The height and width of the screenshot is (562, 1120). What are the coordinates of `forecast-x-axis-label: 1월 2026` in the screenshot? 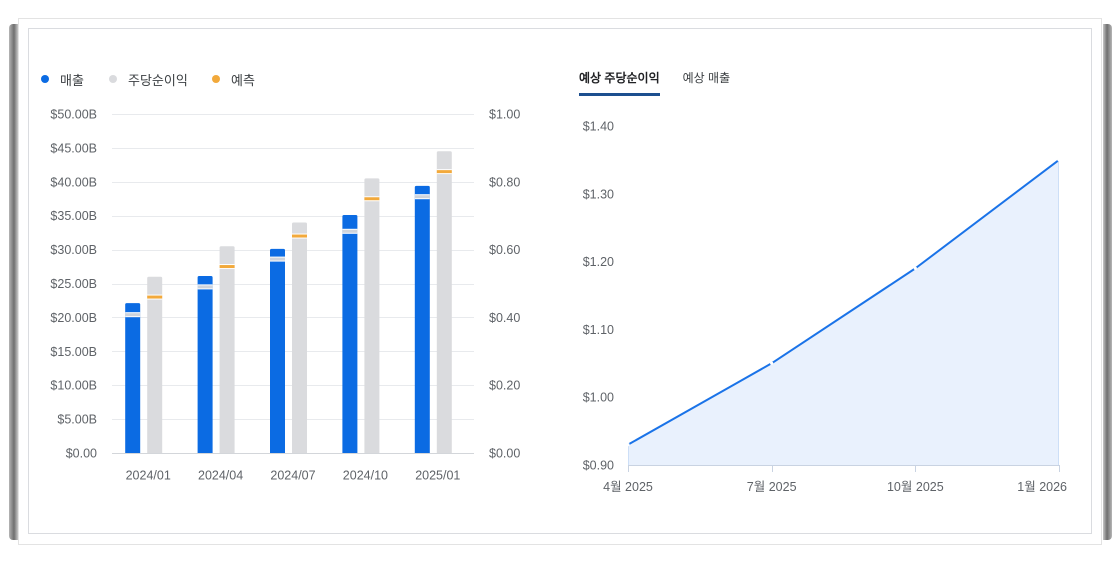 It's located at (1042, 487).